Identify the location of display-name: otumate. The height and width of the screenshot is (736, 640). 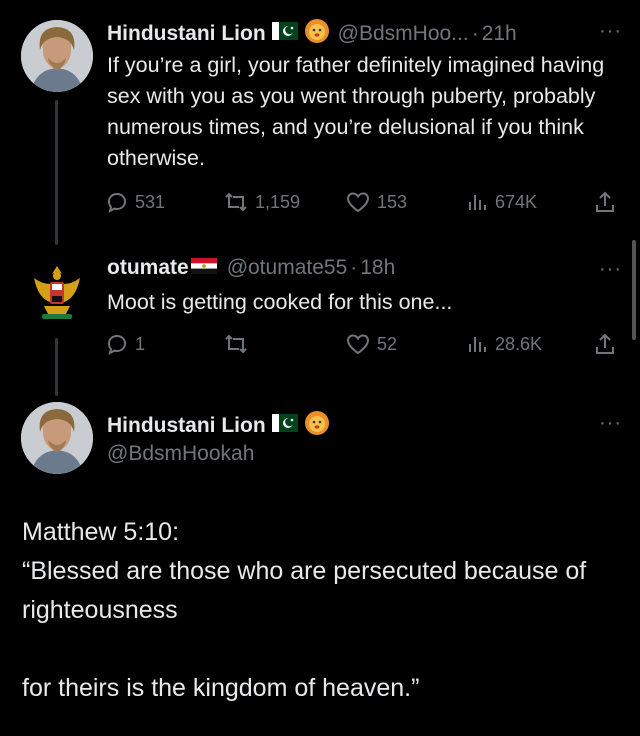
(148, 268).